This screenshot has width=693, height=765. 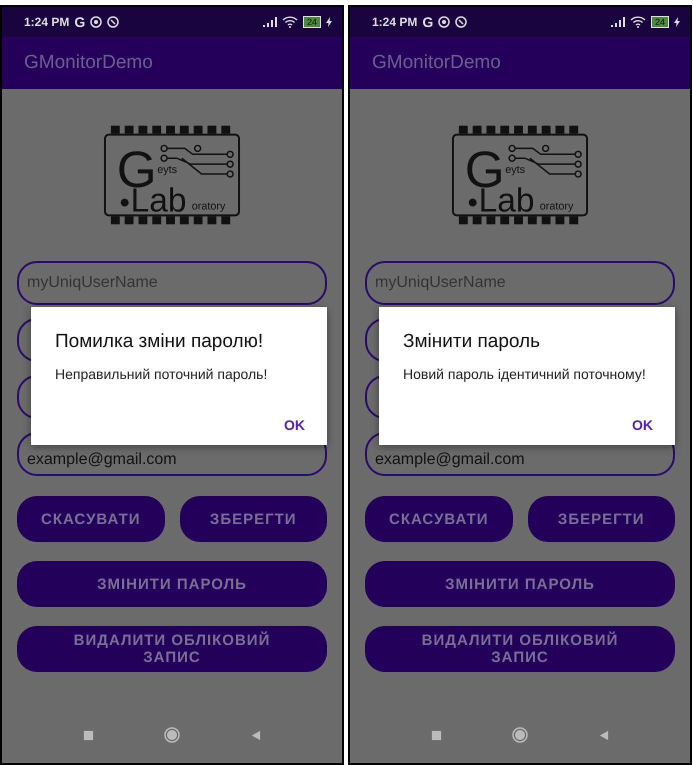 I want to click on dialog-message: Новий пароль ідентичний поточному!, so click(x=525, y=374).